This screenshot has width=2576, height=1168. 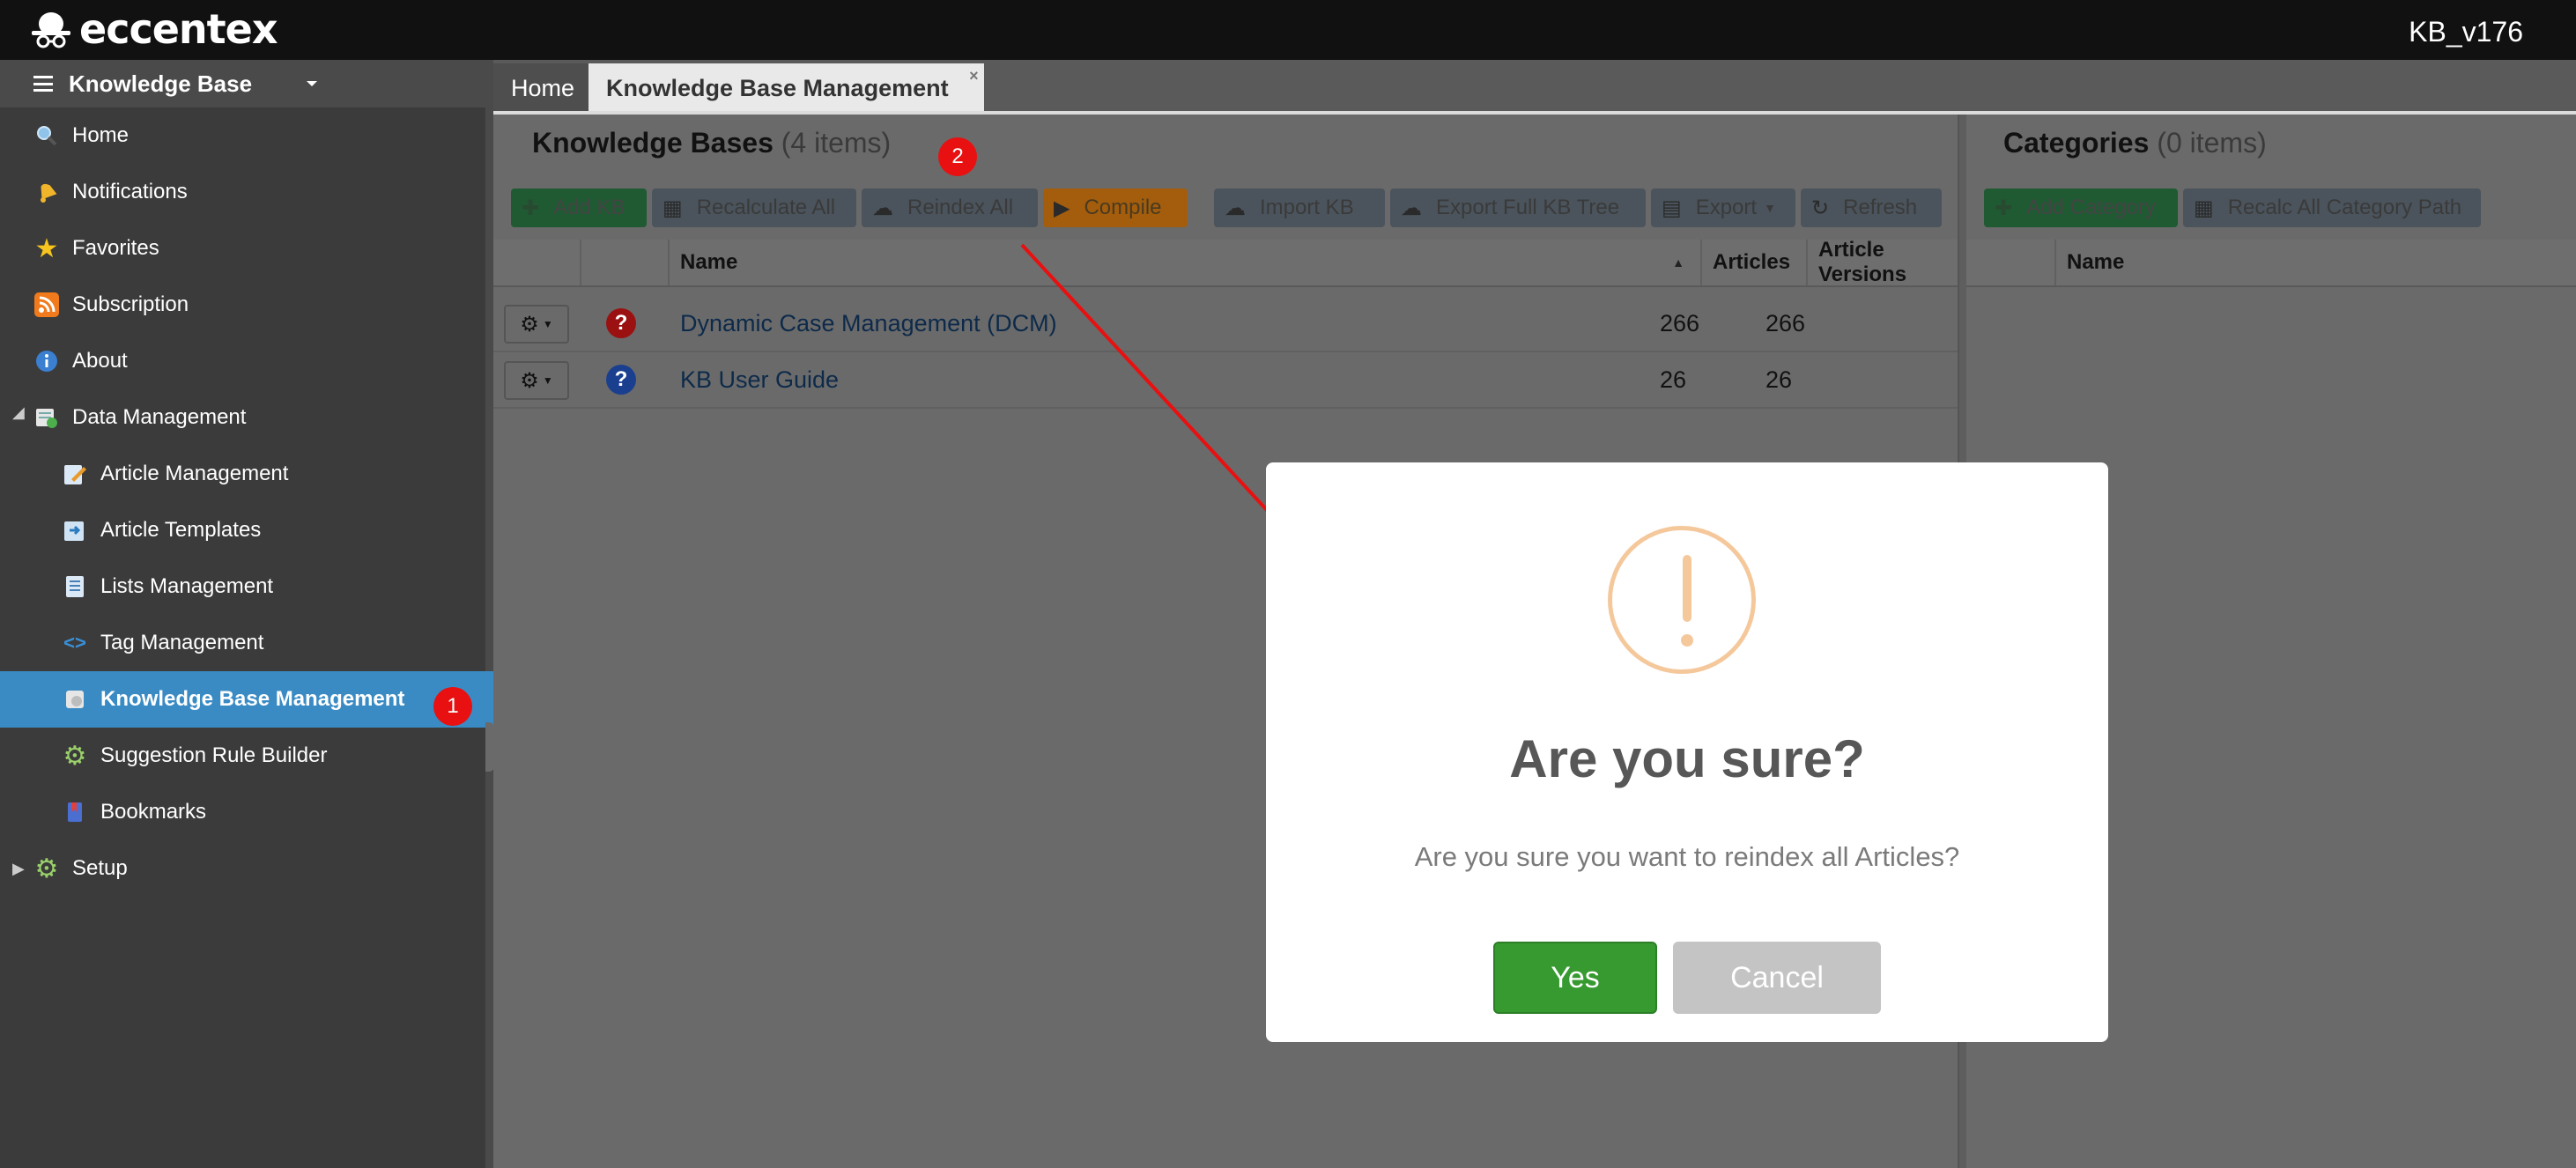 I want to click on sort-ascending-icon: ▲, so click(x=1678, y=262).